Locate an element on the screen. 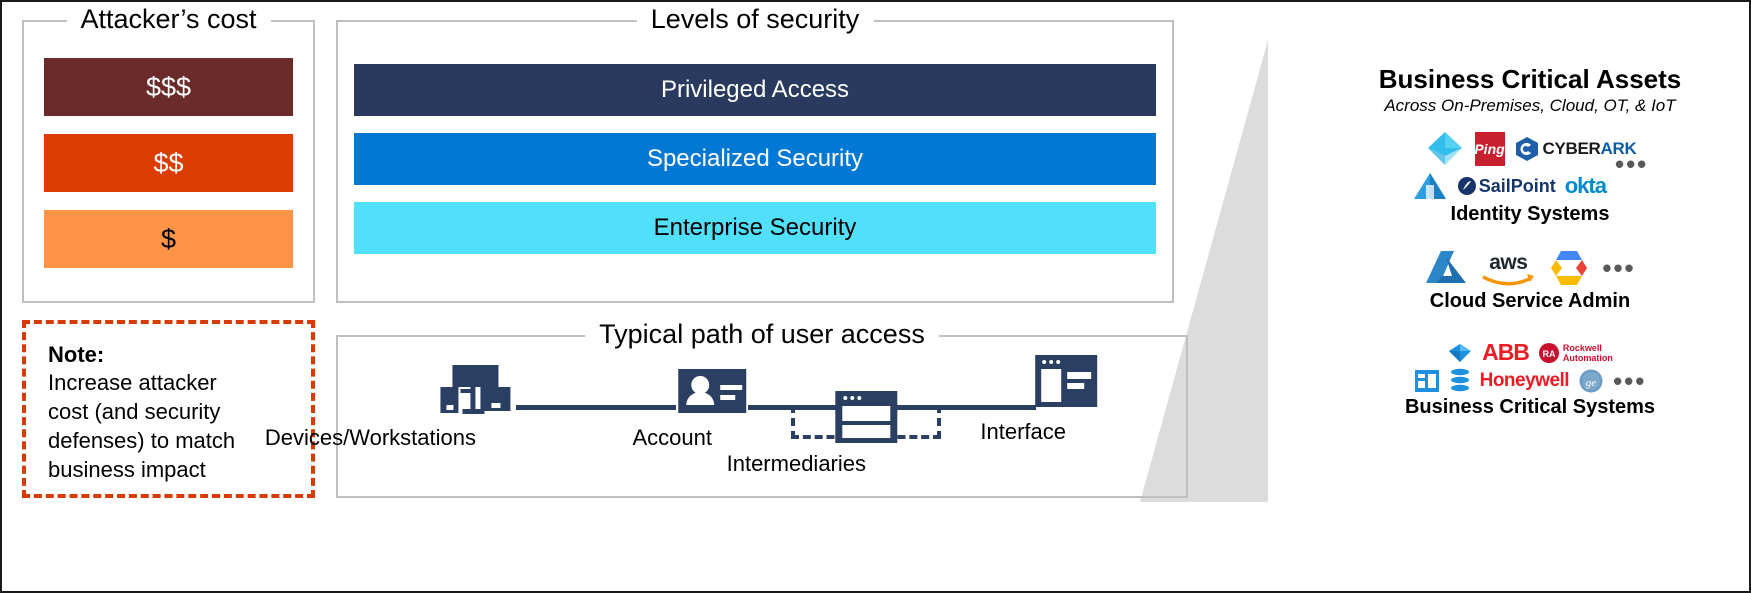 The height and width of the screenshot is (593, 1751). account-badge-icon is located at coordinates (712, 391).